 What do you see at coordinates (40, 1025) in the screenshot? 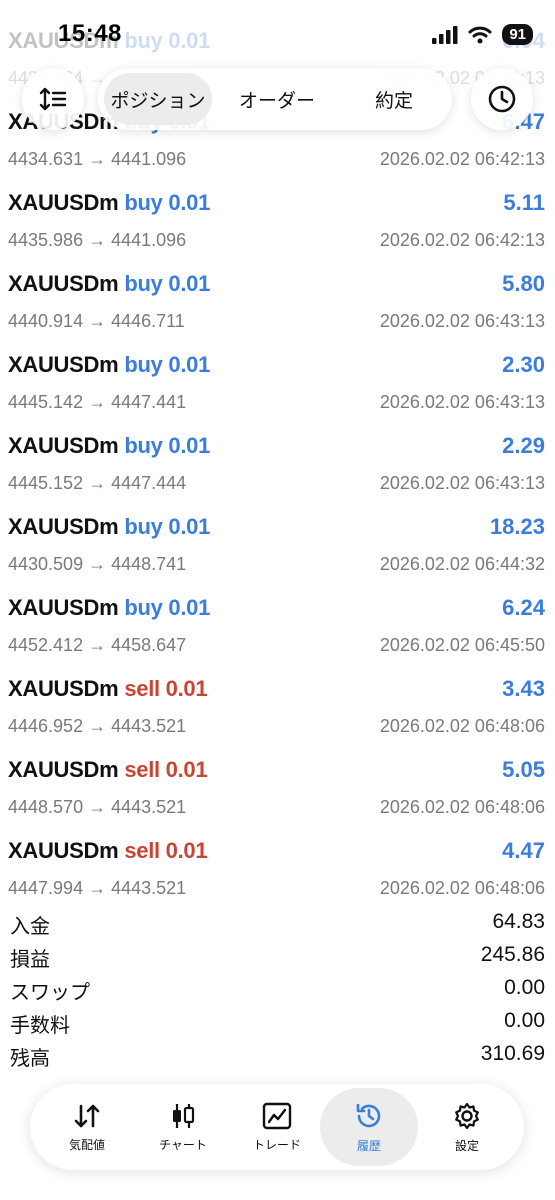
I see `summary-label: 手数料` at bounding box center [40, 1025].